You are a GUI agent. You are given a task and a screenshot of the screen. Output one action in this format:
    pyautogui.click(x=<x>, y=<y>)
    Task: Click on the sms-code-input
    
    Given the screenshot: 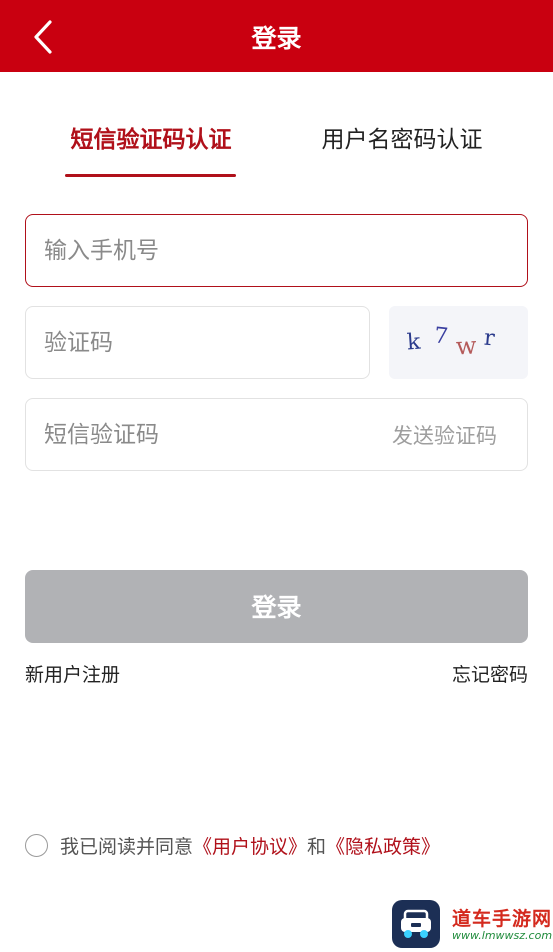 What is the action you would take?
    pyautogui.click(x=194, y=434)
    